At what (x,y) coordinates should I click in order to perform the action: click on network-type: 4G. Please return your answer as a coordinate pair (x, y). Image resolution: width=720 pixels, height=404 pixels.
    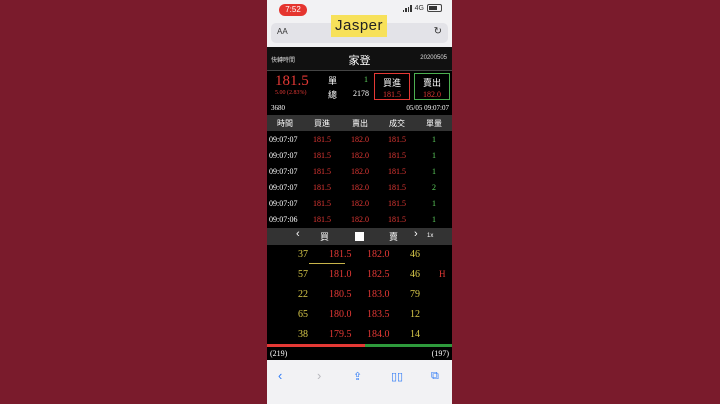
    Looking at the image, I should click on (419, 8).